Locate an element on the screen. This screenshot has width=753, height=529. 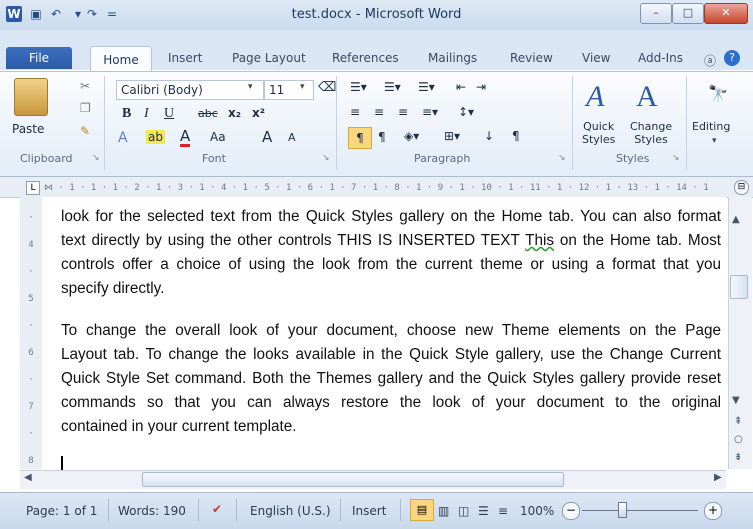
view-ruler-icon: ⊟ is located at coordinates (741, 187).